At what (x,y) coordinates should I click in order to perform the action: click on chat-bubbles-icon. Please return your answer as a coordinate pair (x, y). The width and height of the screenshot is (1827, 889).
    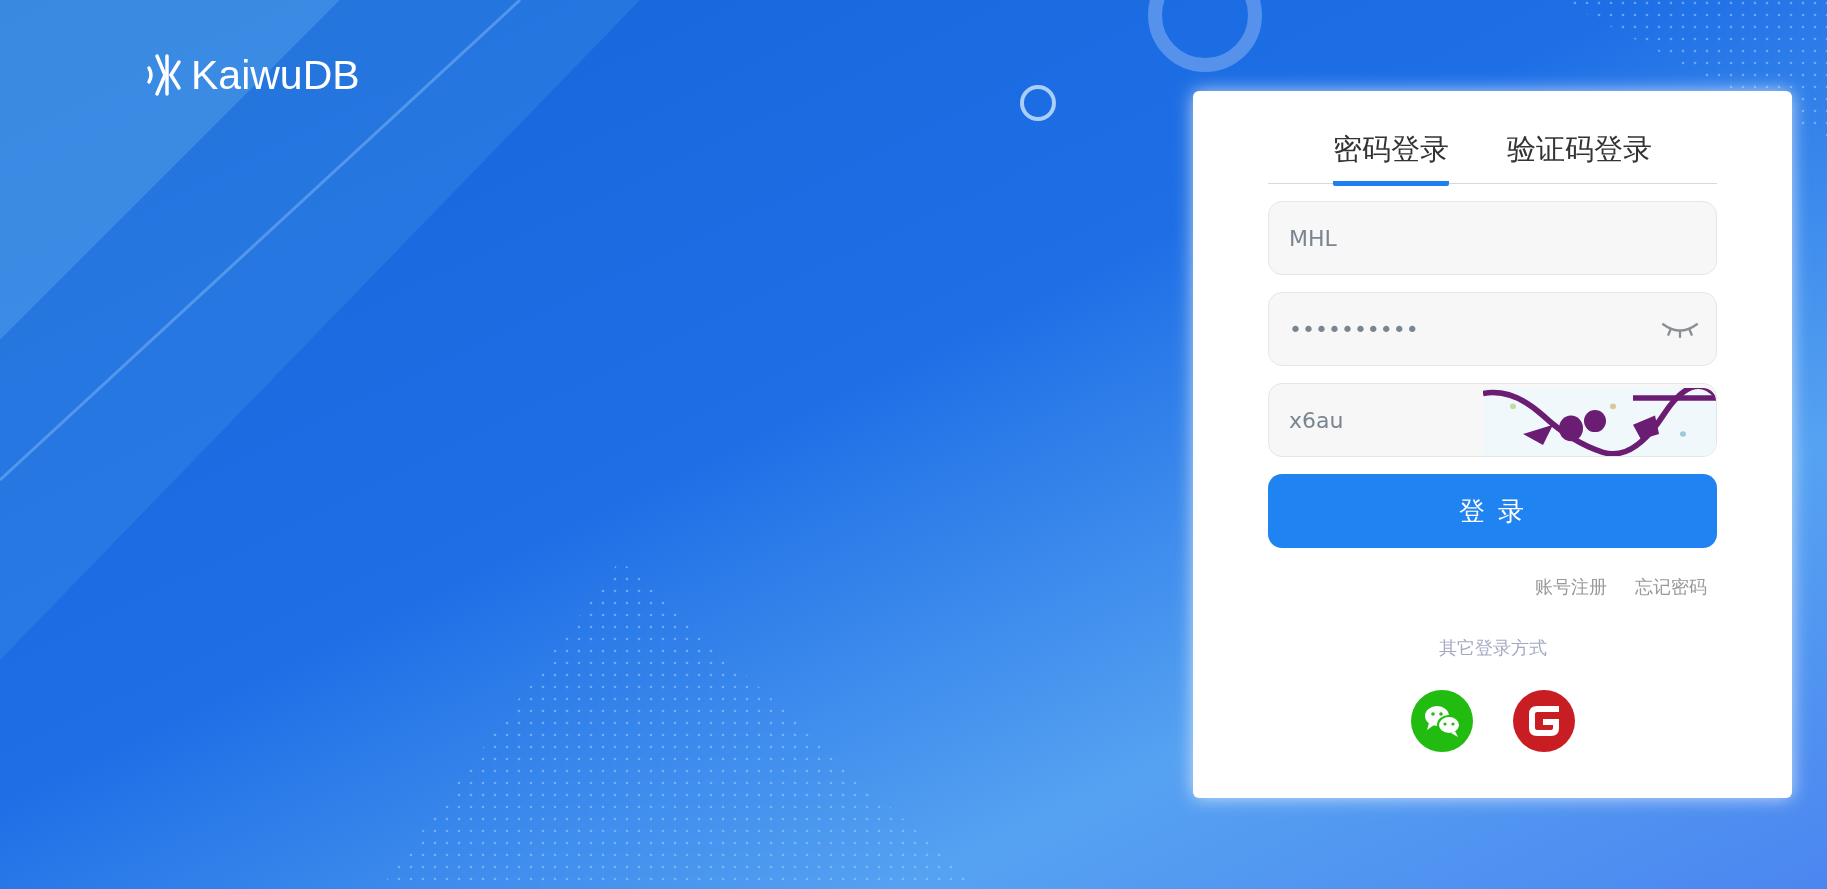
    Looking at the image, I should click on (1441, 721).